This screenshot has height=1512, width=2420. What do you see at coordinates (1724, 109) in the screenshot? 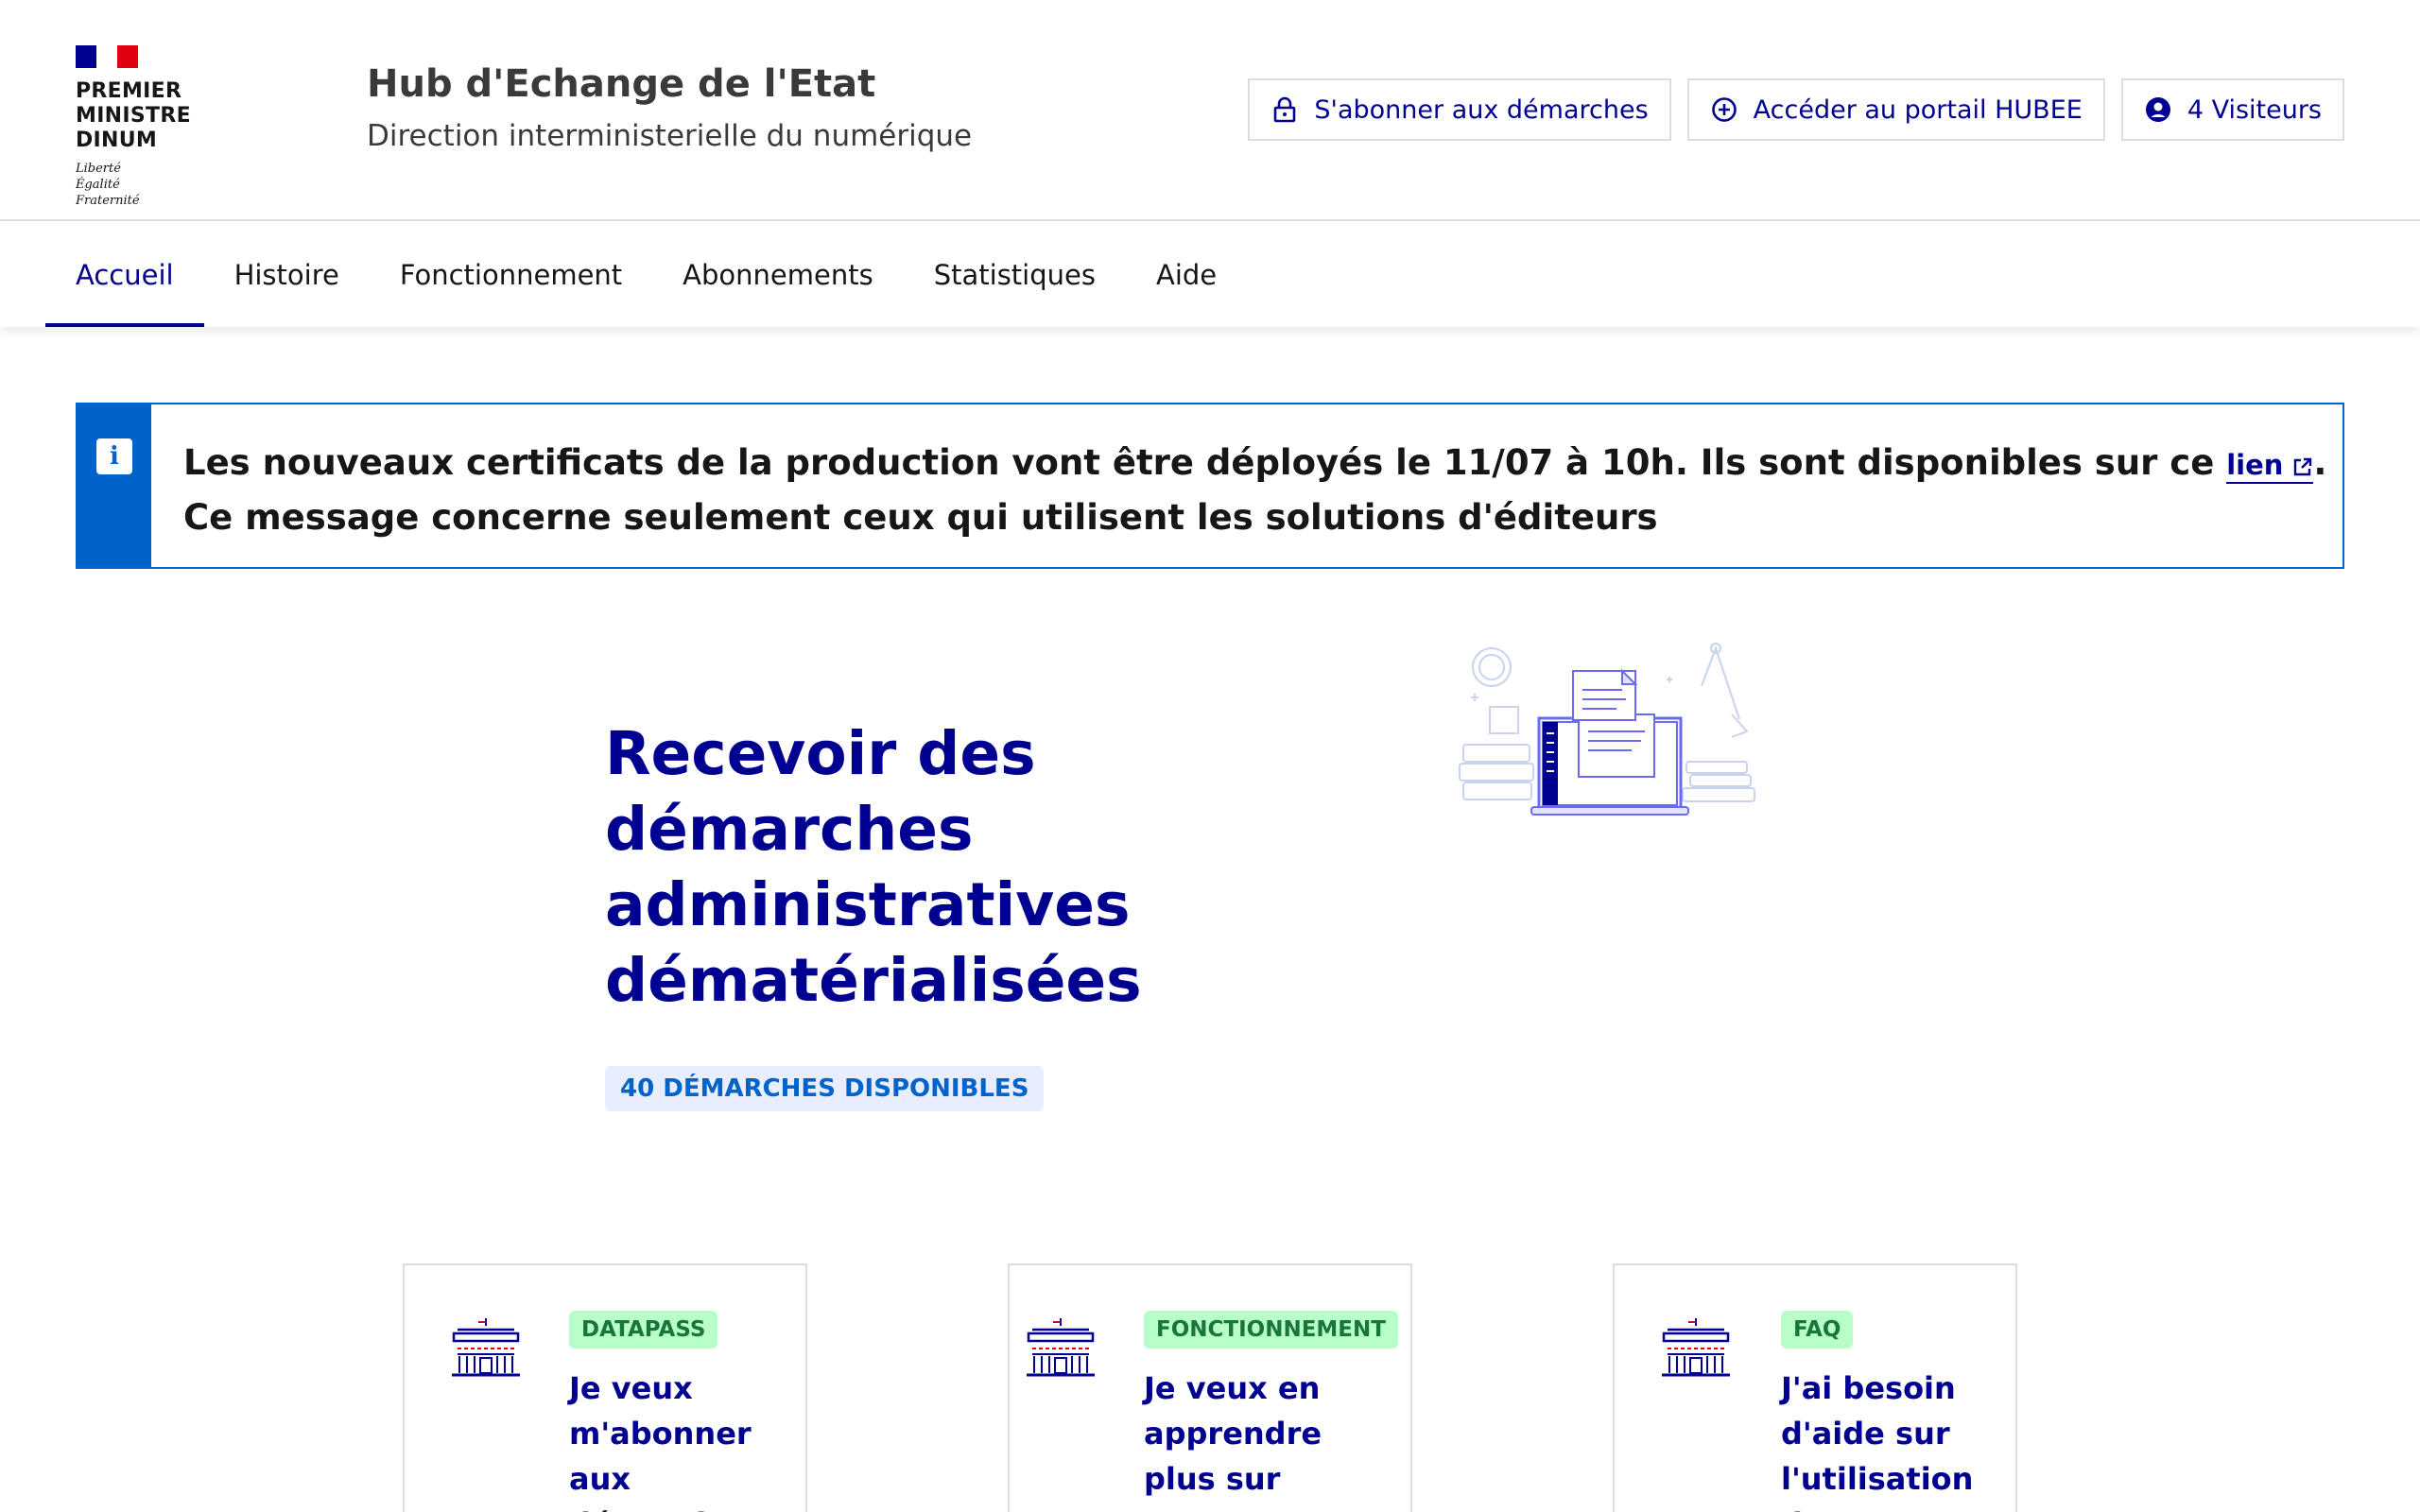
I see `add-circle-icon` at bounding box center [1724, 109].